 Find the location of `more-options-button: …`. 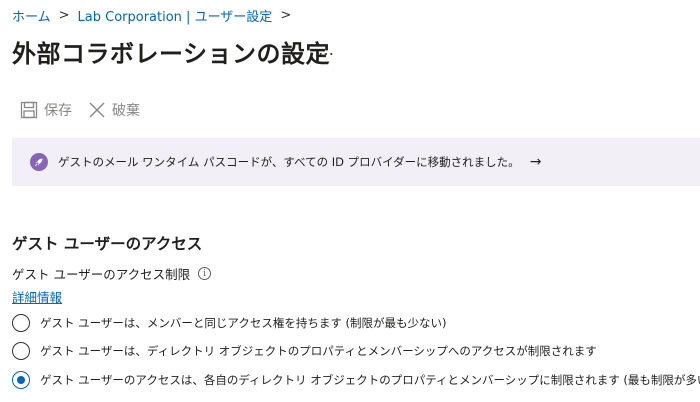

more-options-button: … is located at coordinates (327, 49).